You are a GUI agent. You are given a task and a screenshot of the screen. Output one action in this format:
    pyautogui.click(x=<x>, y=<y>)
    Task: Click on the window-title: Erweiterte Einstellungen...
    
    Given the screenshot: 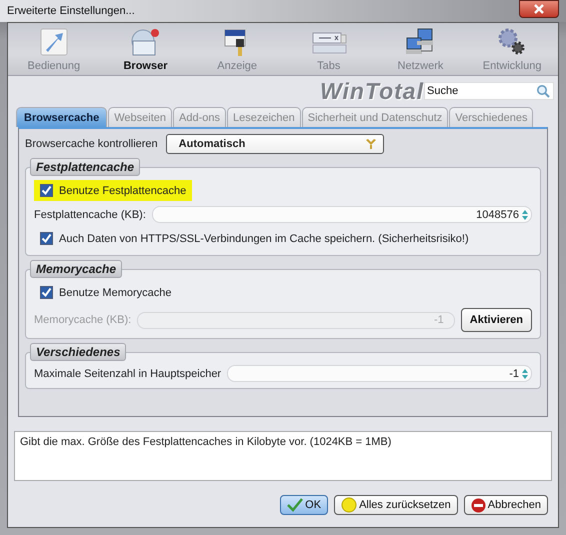 What is the action you would take?
    pyautogui.click(x=71, y=11)
    